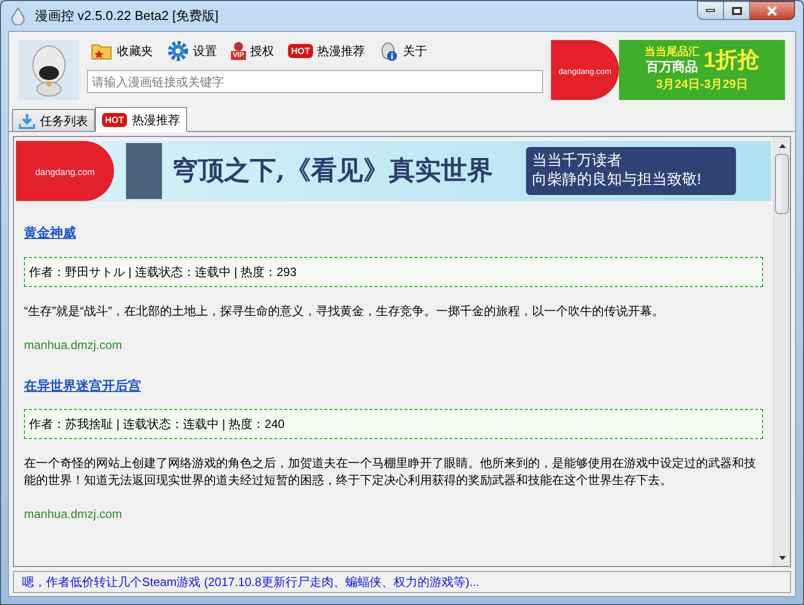 The height and width of the screenshot is (605, 804). Describe the element at coordinates (314, 81) in the screenshot. I see `search-field: 请输入漫画链接或关键字` at that location.